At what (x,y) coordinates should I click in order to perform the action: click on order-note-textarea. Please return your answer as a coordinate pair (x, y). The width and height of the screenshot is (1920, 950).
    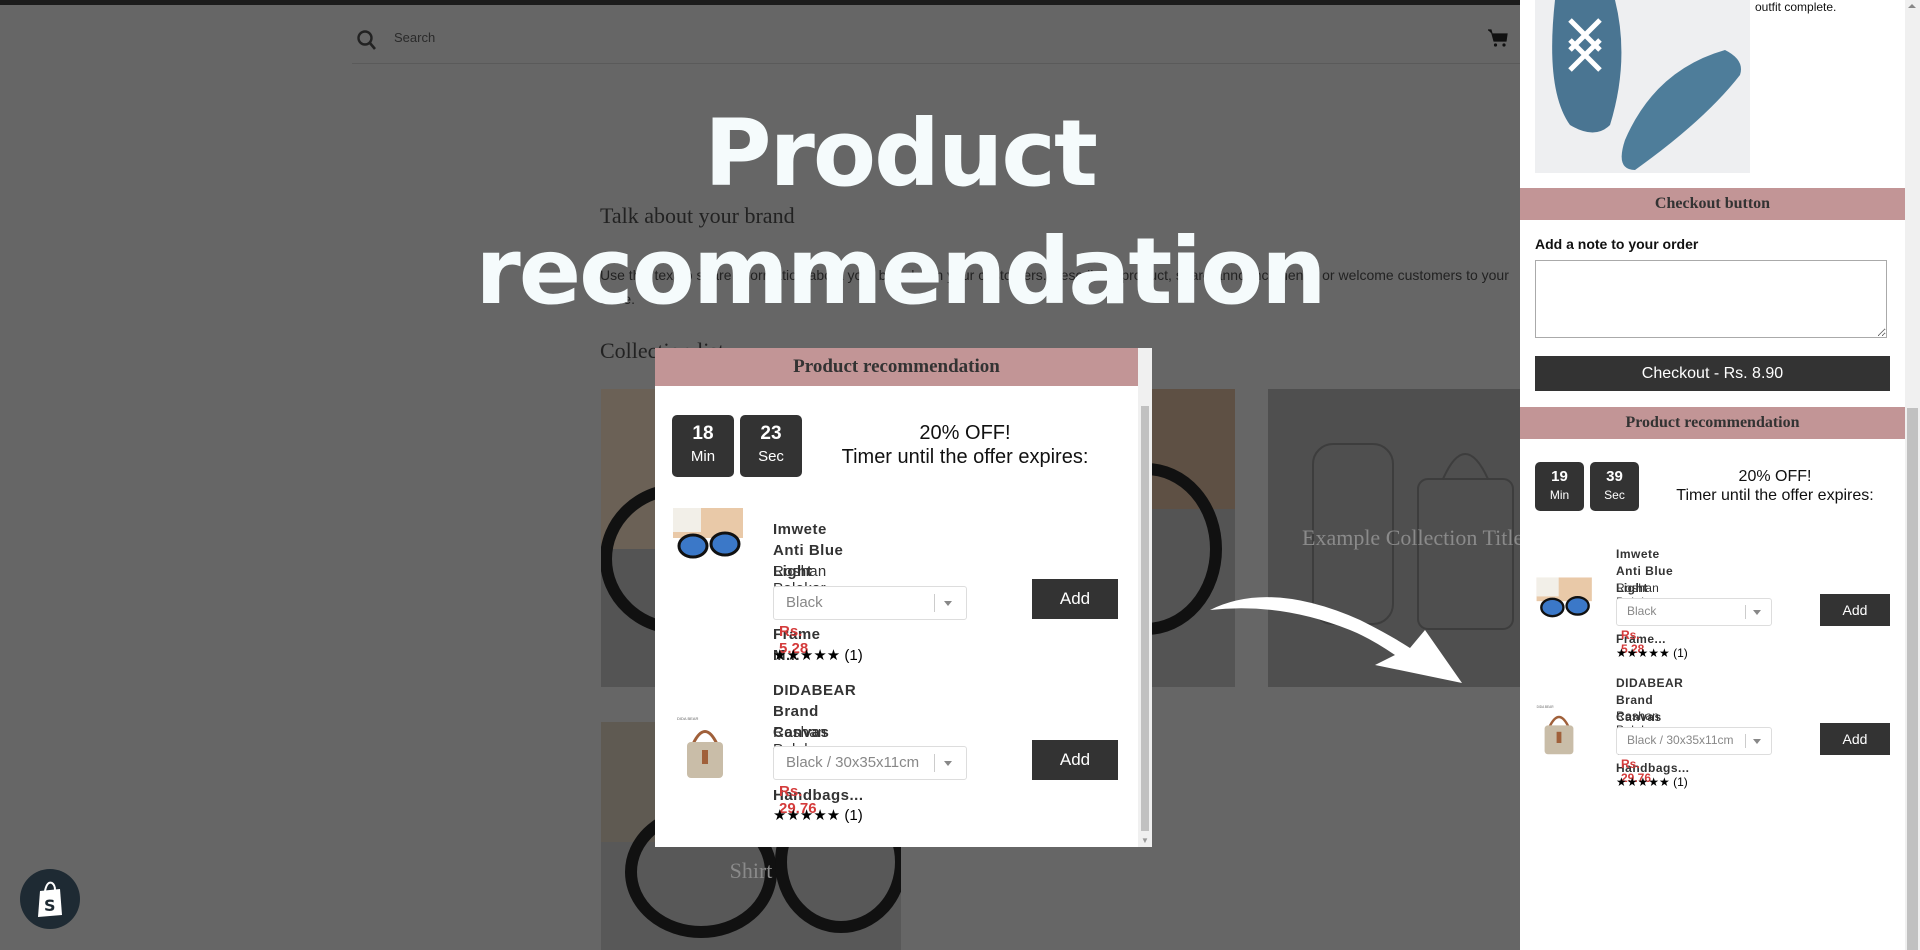
    Looking at the image, I should click on (1711, 299).